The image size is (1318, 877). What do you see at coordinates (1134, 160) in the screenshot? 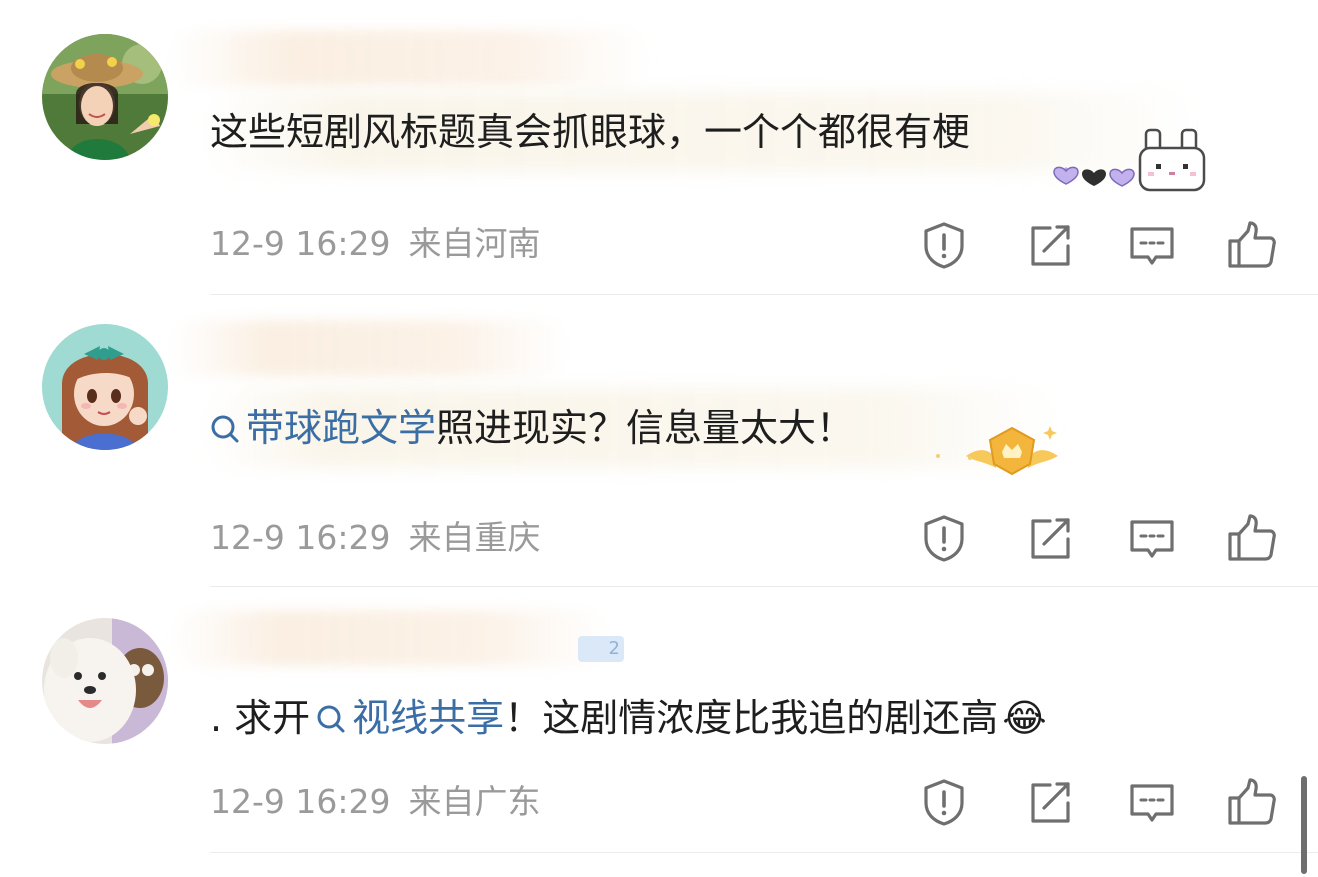
I see `pixel-bunny-hearts-badge` at bounding box center [1134, 160].